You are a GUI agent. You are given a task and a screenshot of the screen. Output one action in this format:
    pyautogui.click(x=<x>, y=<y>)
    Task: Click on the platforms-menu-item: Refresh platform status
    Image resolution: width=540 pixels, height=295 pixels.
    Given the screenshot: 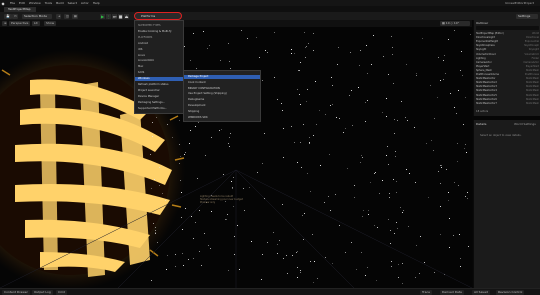 What is the action you would take?
    pyautogui.click(x=160, y=85)
    